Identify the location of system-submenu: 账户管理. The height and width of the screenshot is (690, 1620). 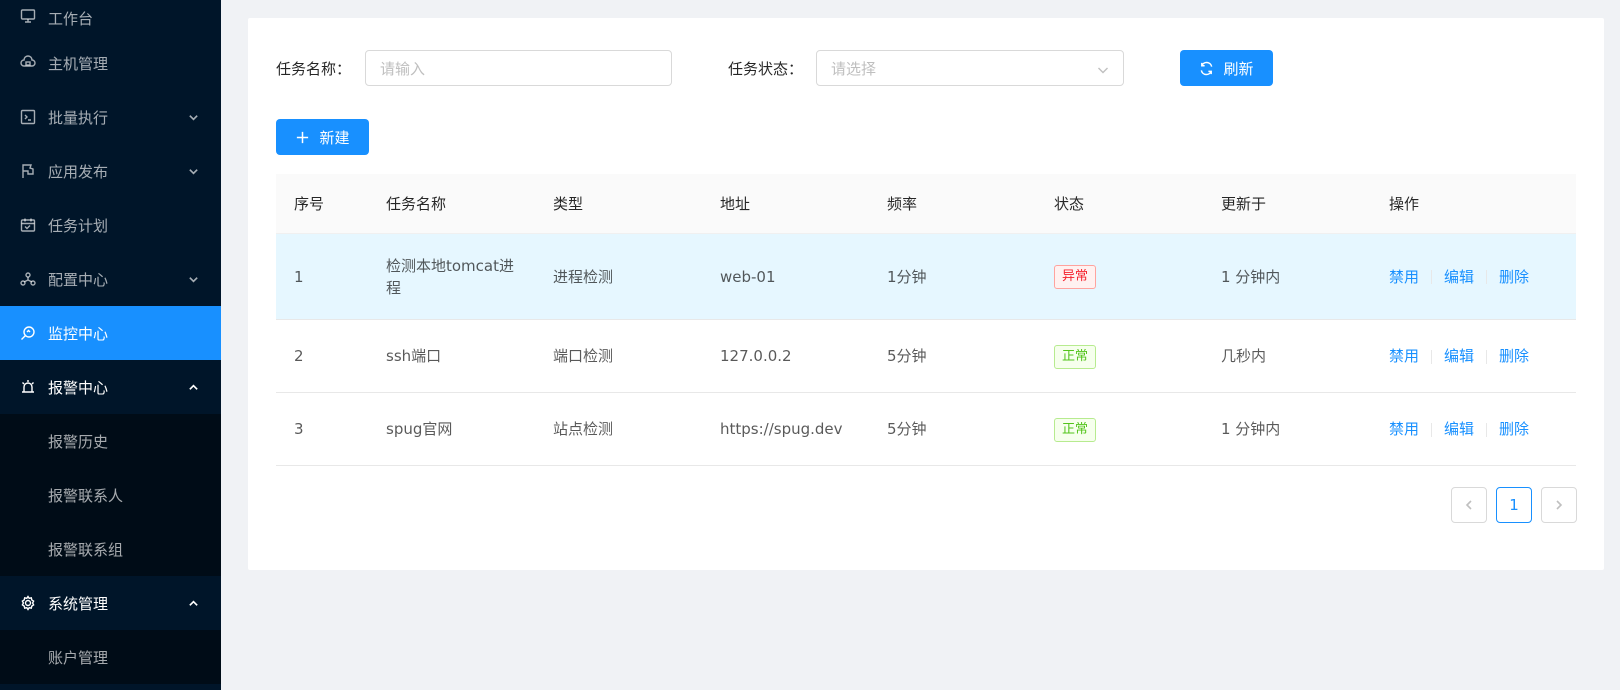
(110, 657).